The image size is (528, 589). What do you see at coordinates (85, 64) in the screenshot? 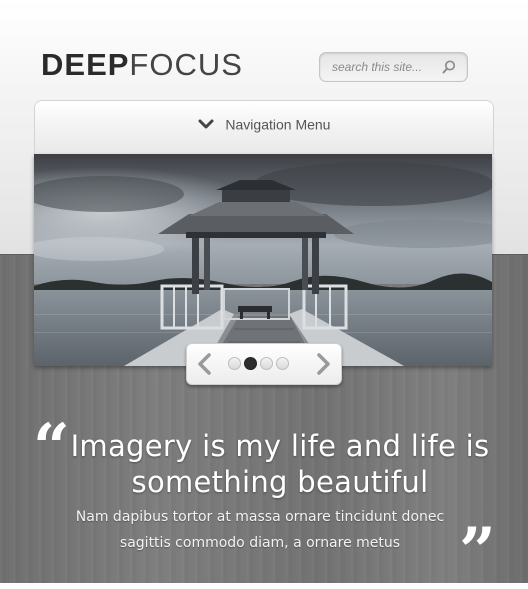
I see `logo-part-deep: DEEP` at bounding box center [85, 64].